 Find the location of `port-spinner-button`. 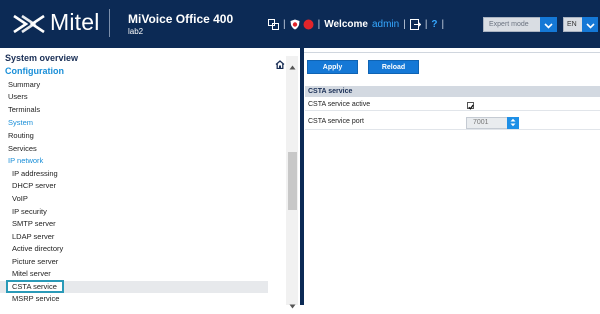

port-spinner-button is located at coordinates (513, 123).